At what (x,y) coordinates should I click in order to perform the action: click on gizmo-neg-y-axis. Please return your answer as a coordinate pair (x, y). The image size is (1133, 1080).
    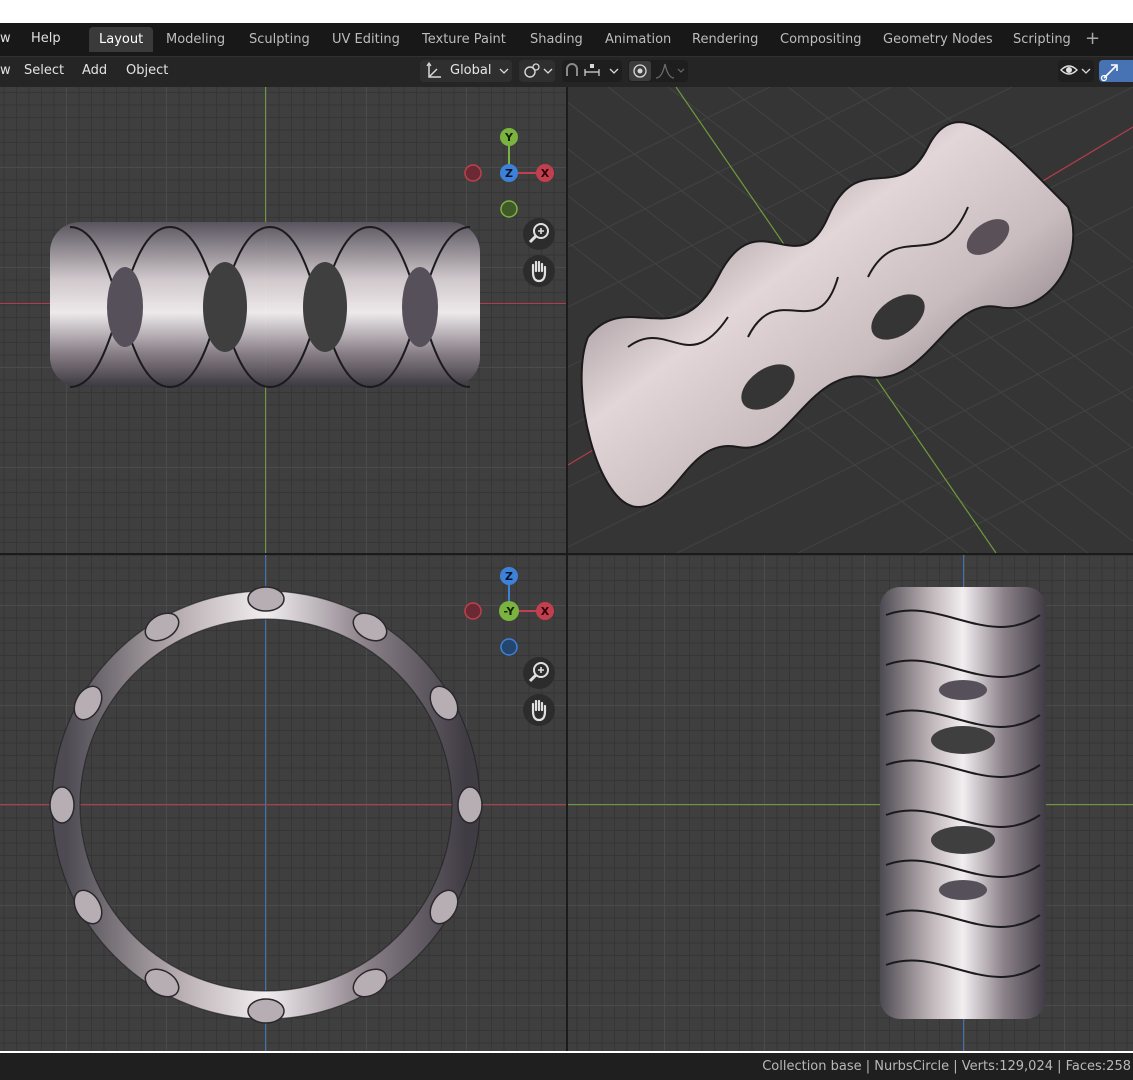
    Looking at the image, I should click on (509, 209).